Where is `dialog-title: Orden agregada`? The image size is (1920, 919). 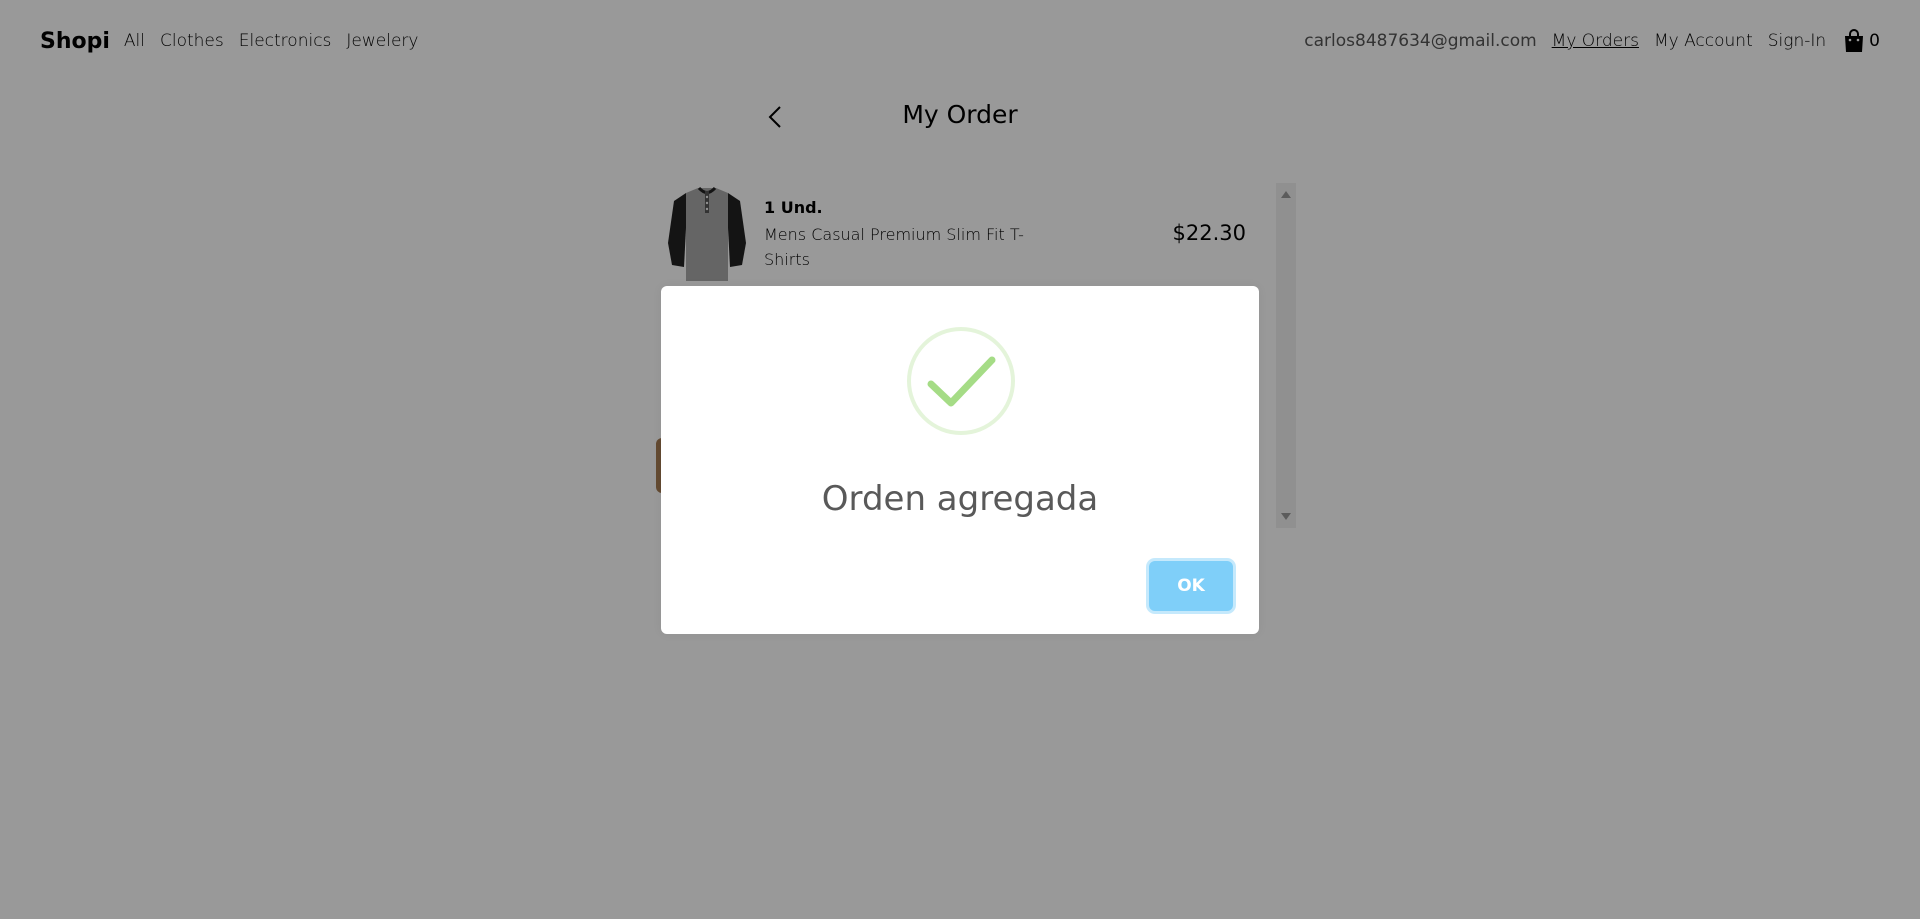 dialog-title: Orden agregada is located at coordinates (960, 499).